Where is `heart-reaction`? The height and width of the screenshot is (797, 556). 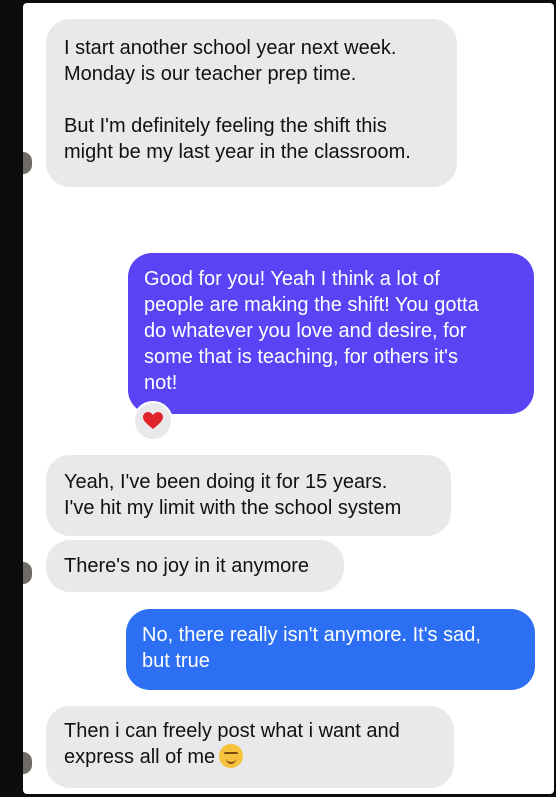 heart-reaction is located at coordinates (153, 421).